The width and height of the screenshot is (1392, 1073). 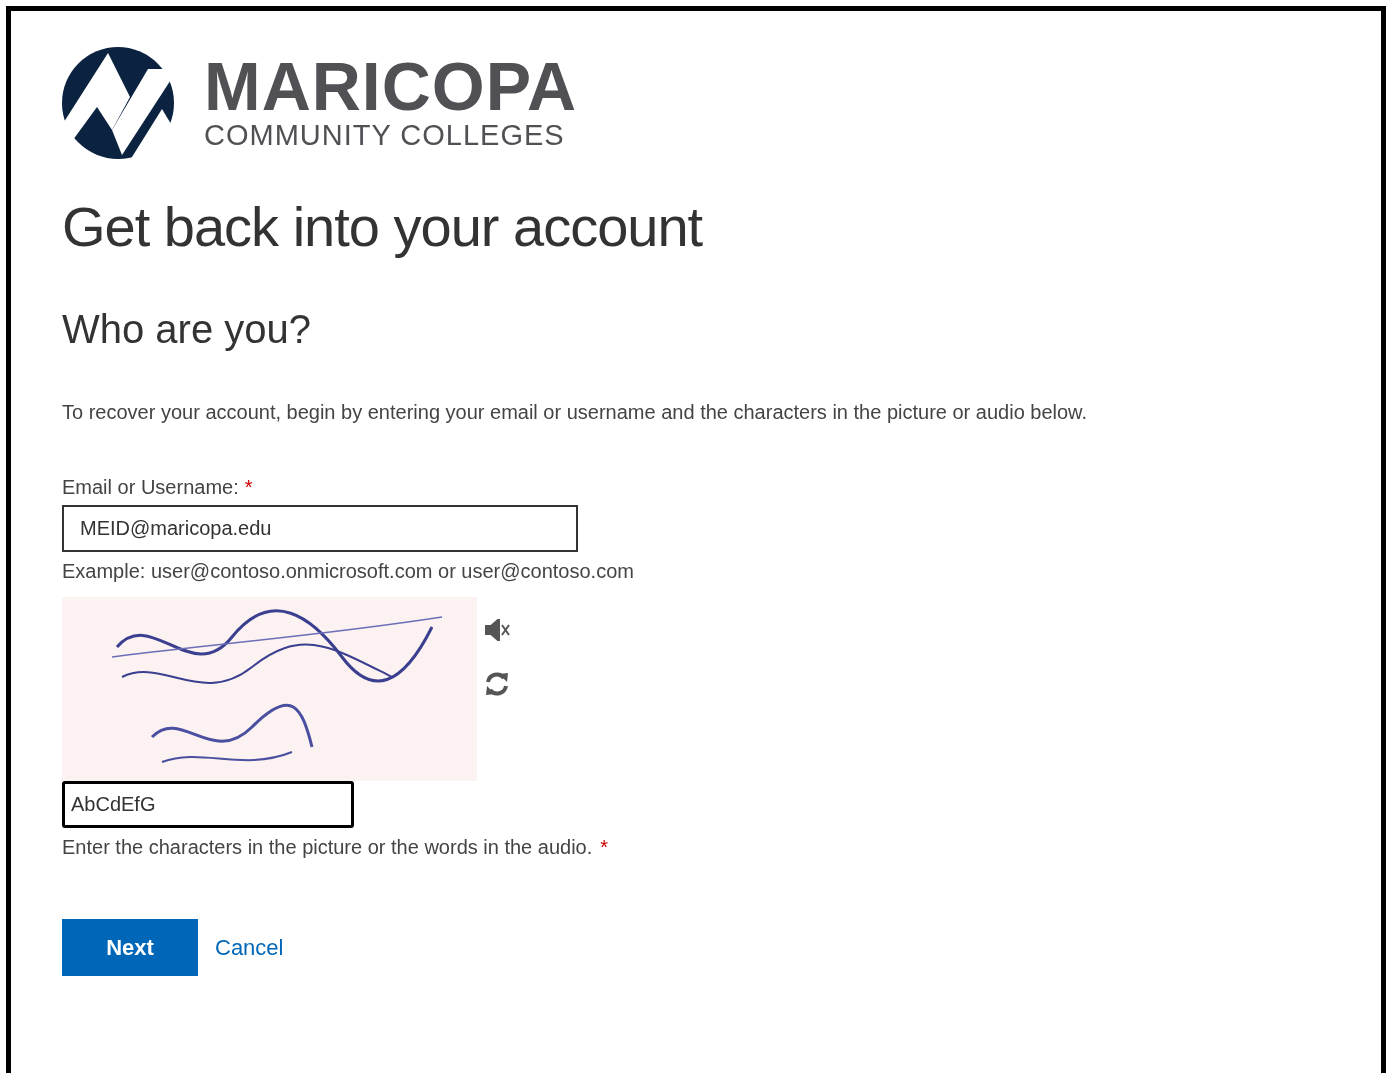 What do you see at coordinates (208, 804) in the screenshot?
I see `captcha-field: AbCdEfG` at bounding box center [208, 804].